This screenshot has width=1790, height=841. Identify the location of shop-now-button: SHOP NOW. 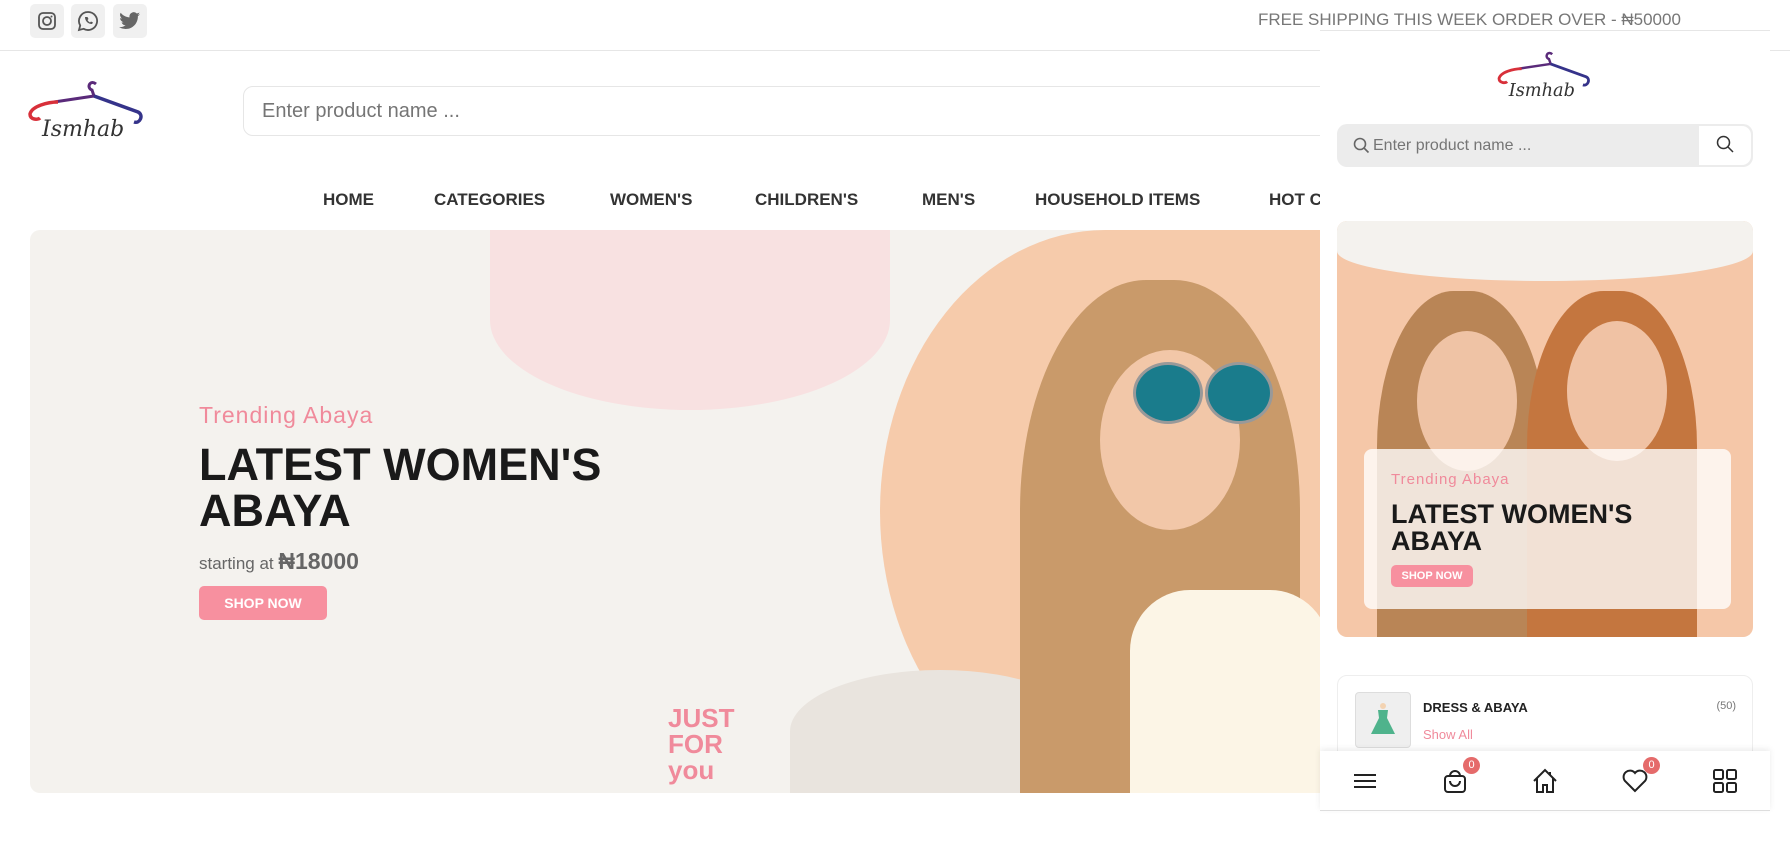
(263, 603).